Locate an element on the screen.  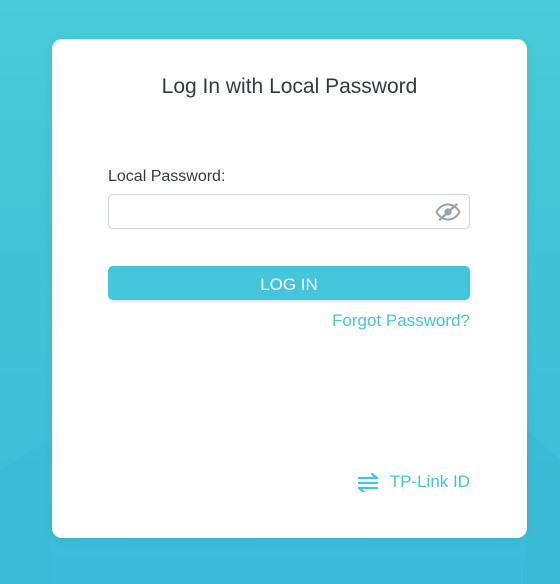
password-label: Local Password: is located at coordinates (167, 176).